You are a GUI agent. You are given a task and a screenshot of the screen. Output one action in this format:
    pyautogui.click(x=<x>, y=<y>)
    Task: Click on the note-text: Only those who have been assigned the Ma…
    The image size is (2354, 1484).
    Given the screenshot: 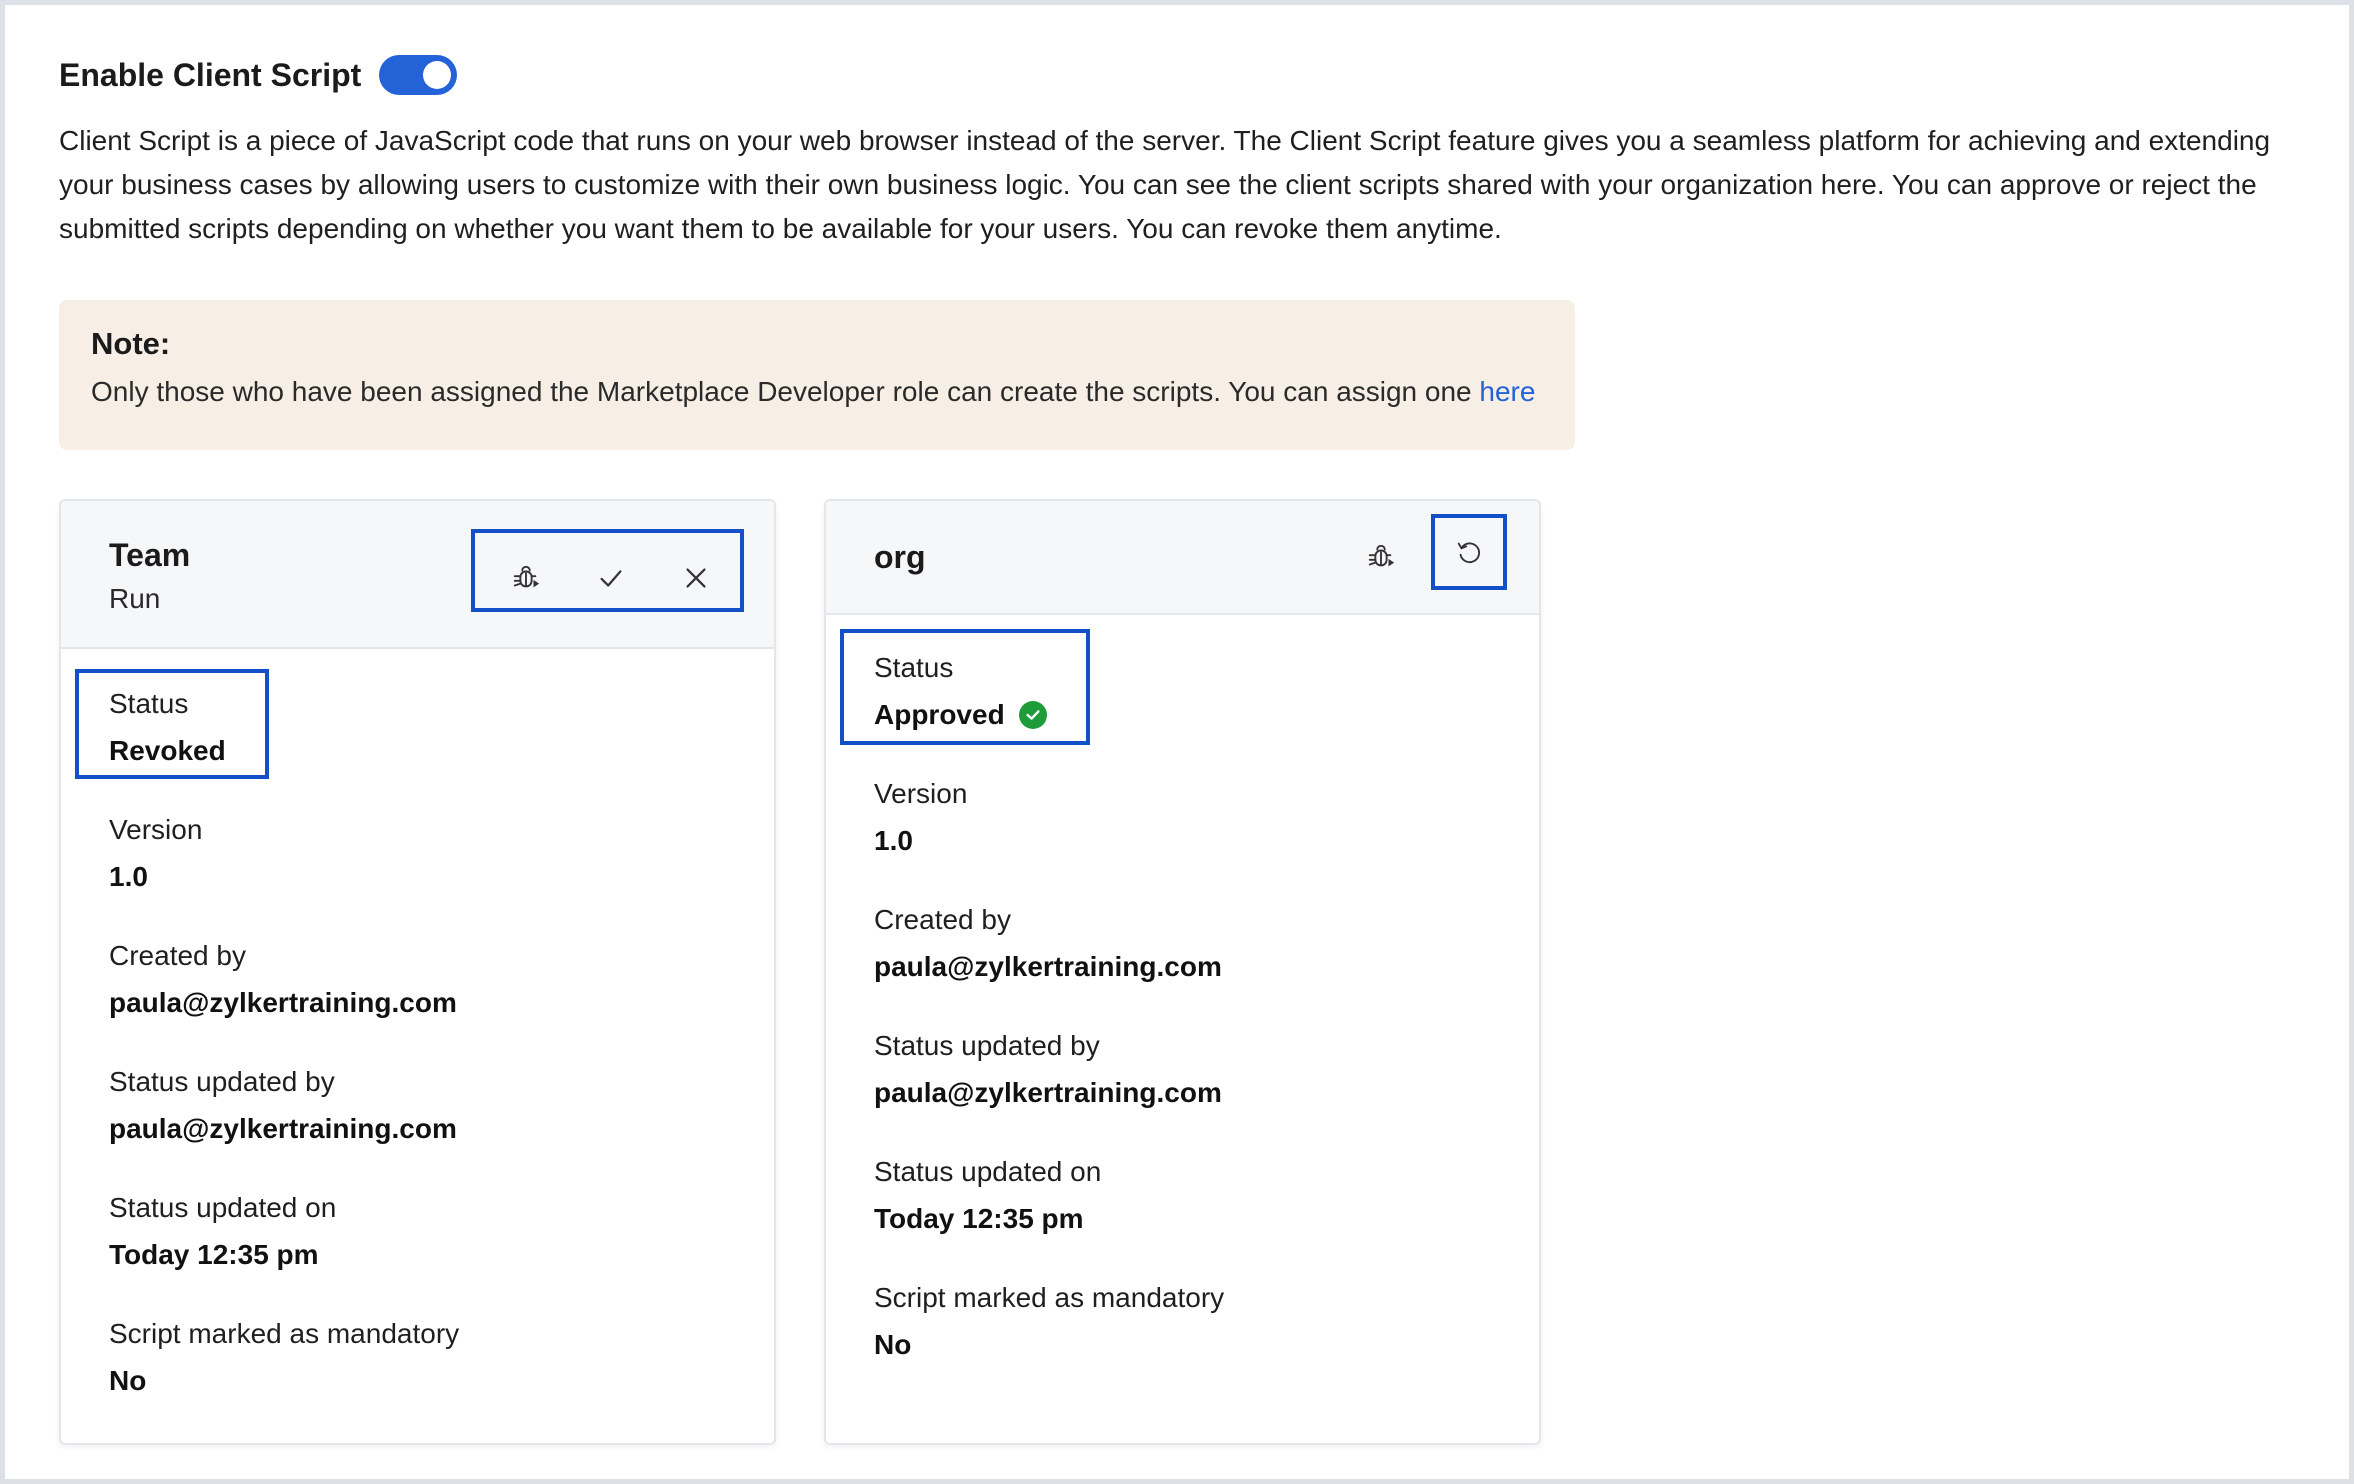 What is the action you would take?
    pyautogui.click(x=817, y=392)
    